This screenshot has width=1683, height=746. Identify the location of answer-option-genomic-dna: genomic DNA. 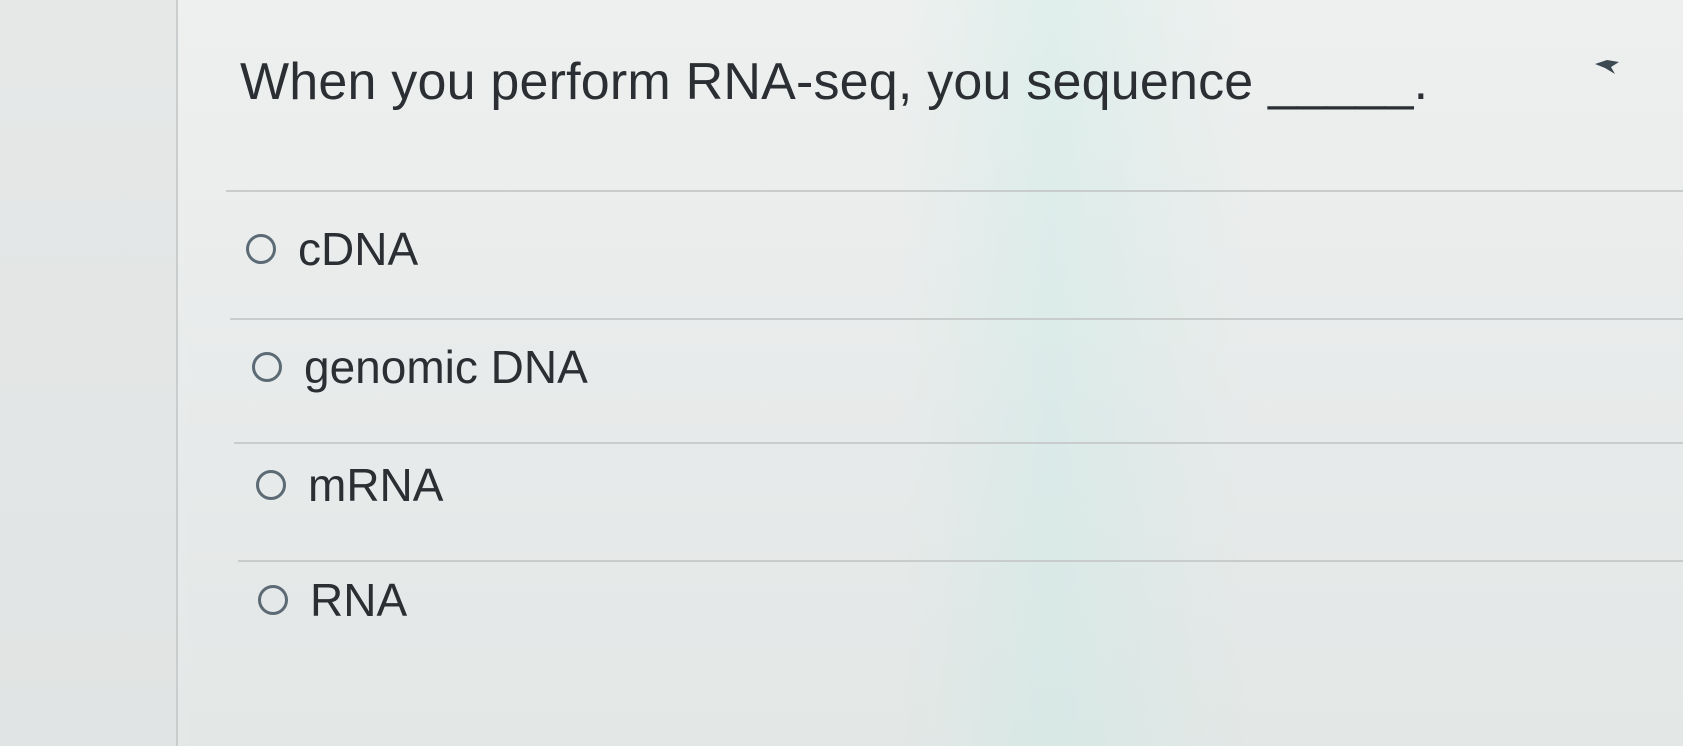
(420, 367).